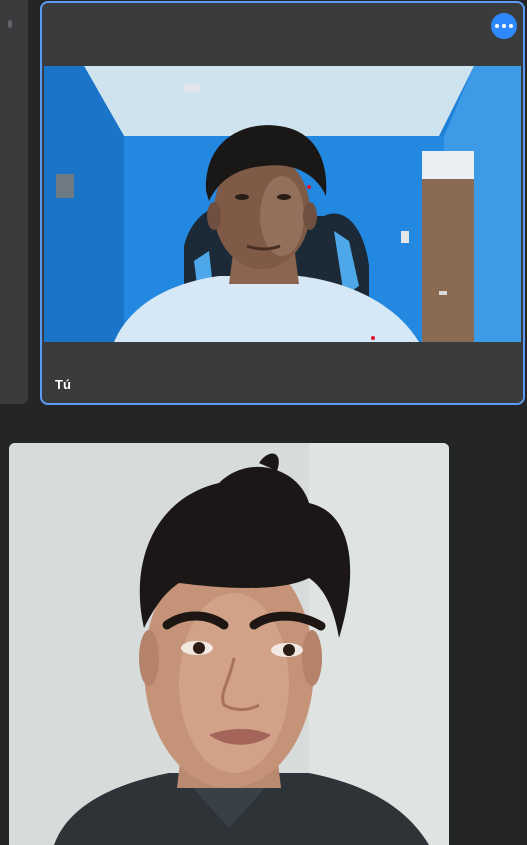 This screenshot has height=845, width=527. Describe the element at coordinates (10, 24) in the screenshot. I see `scroll-handle` at that location.